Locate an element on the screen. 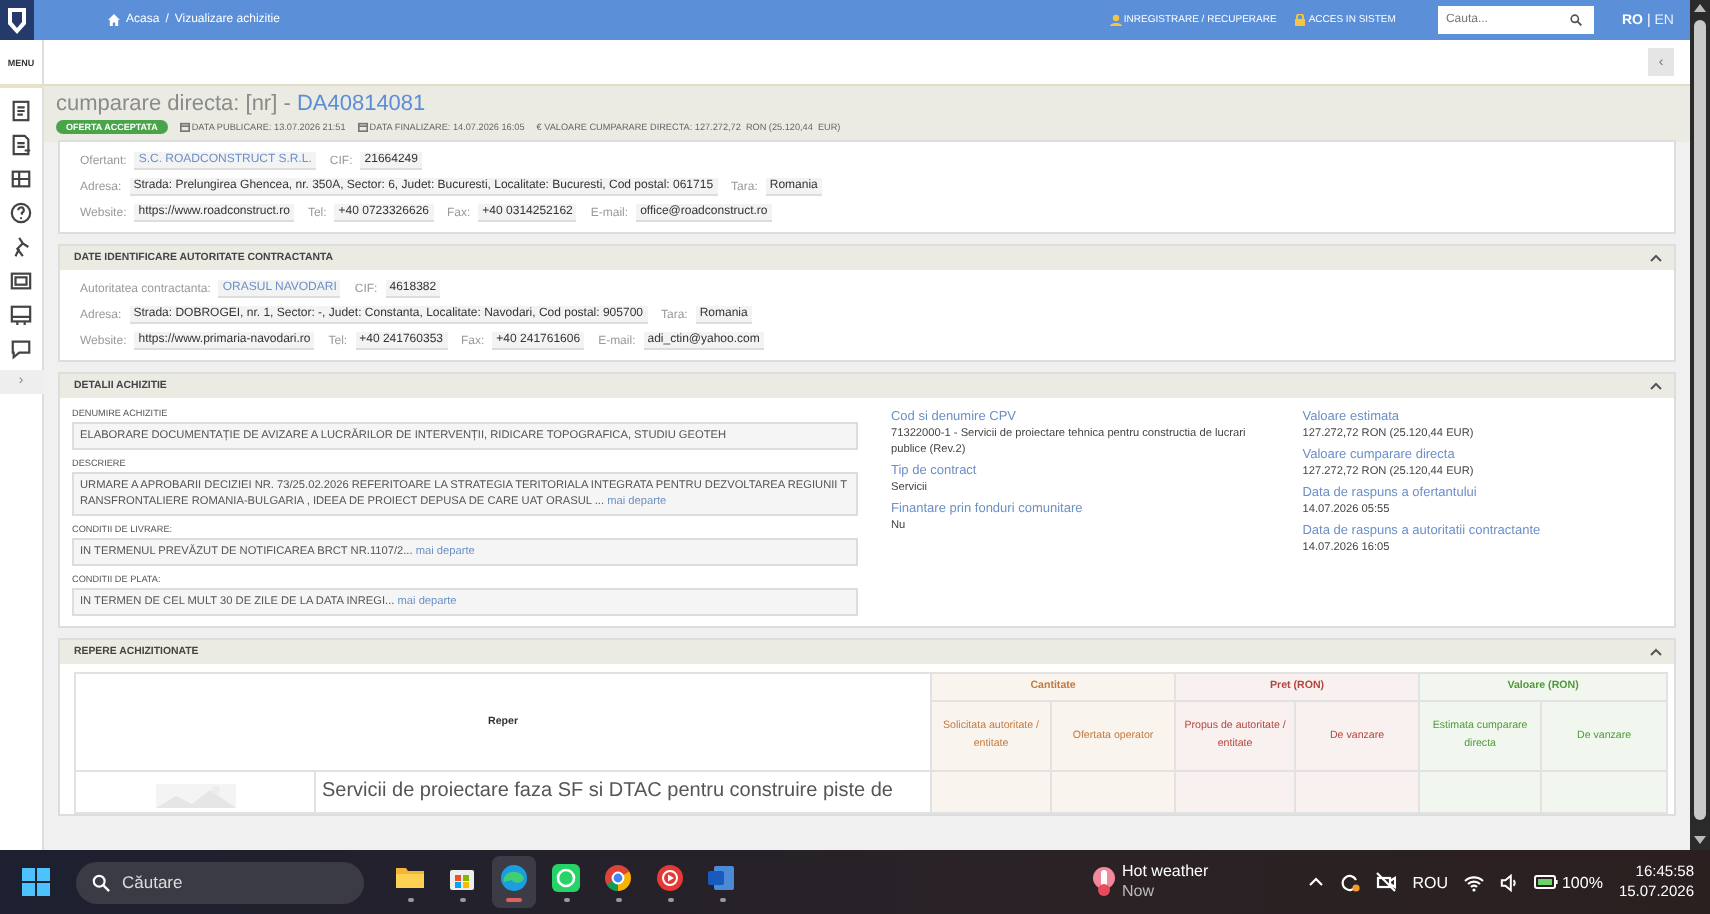 The image size is (1710, 914). list-icon is located at coordinates (21, 145).